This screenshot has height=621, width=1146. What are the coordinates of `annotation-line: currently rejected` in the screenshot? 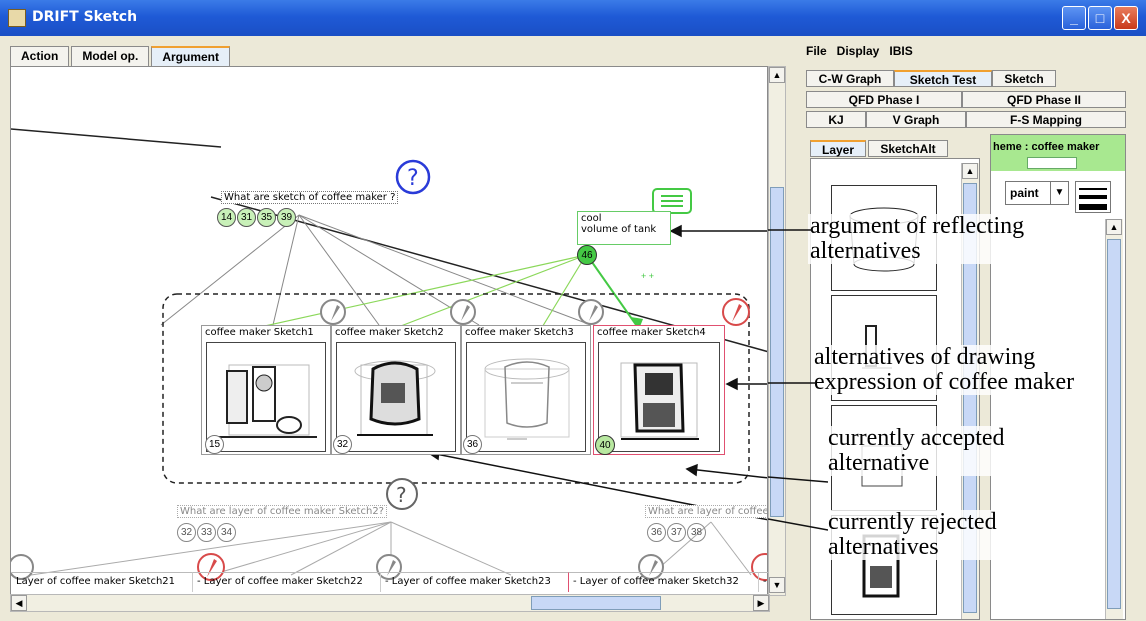 It's located at (912, 522).